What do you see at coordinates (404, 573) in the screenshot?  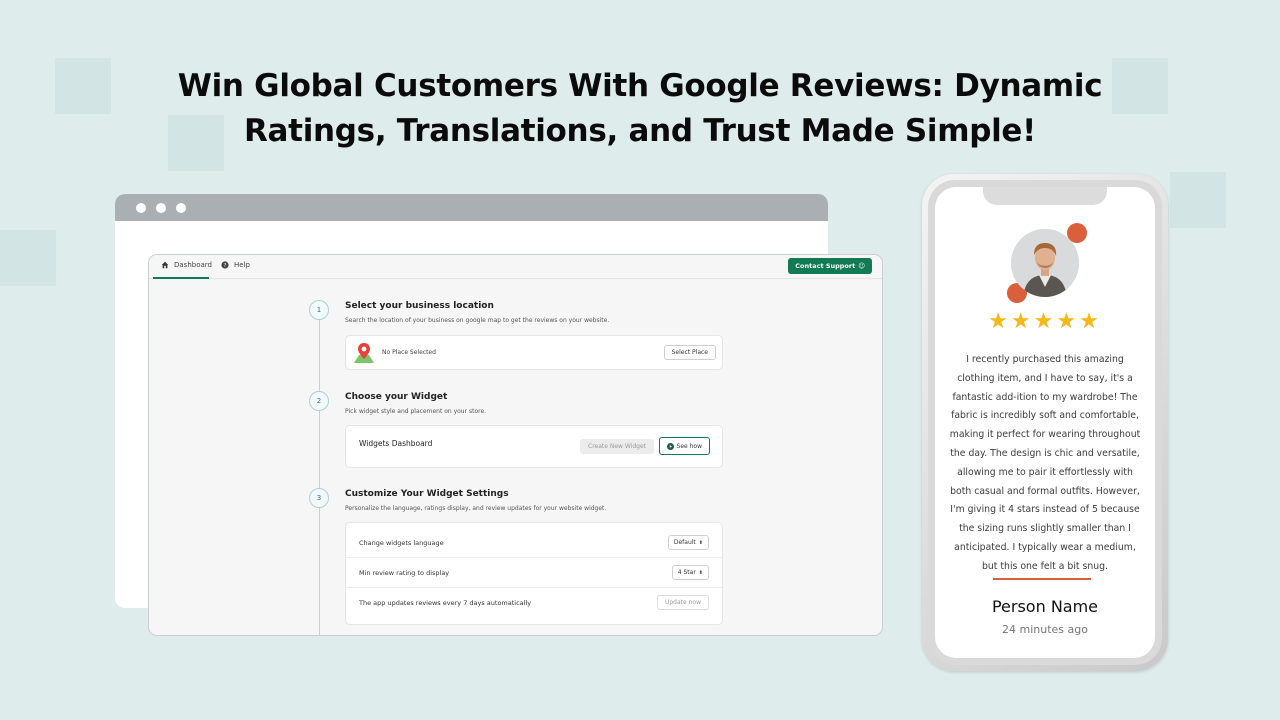 I see `rating-label: Min review rating to display` at bounding box center [404, 573].